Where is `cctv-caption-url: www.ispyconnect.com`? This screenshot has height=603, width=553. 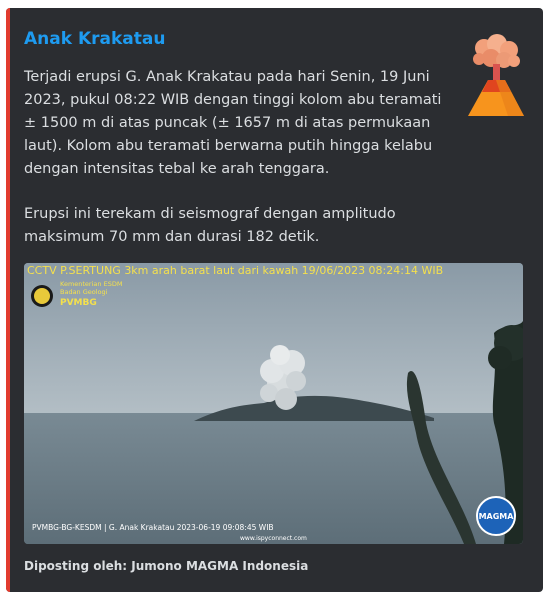 cctv-caption-url: www.ispyconnect.com is located at coordinates (273, 538).